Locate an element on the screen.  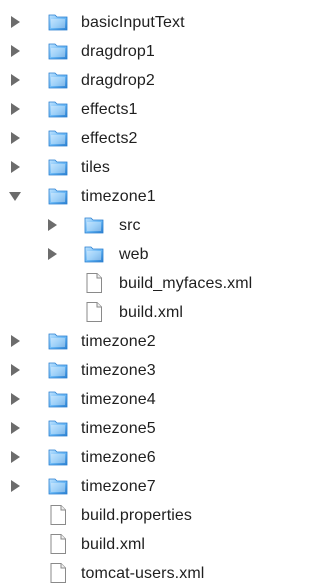
tree-item-label: basicInputText is located at coordinates (133, 22).